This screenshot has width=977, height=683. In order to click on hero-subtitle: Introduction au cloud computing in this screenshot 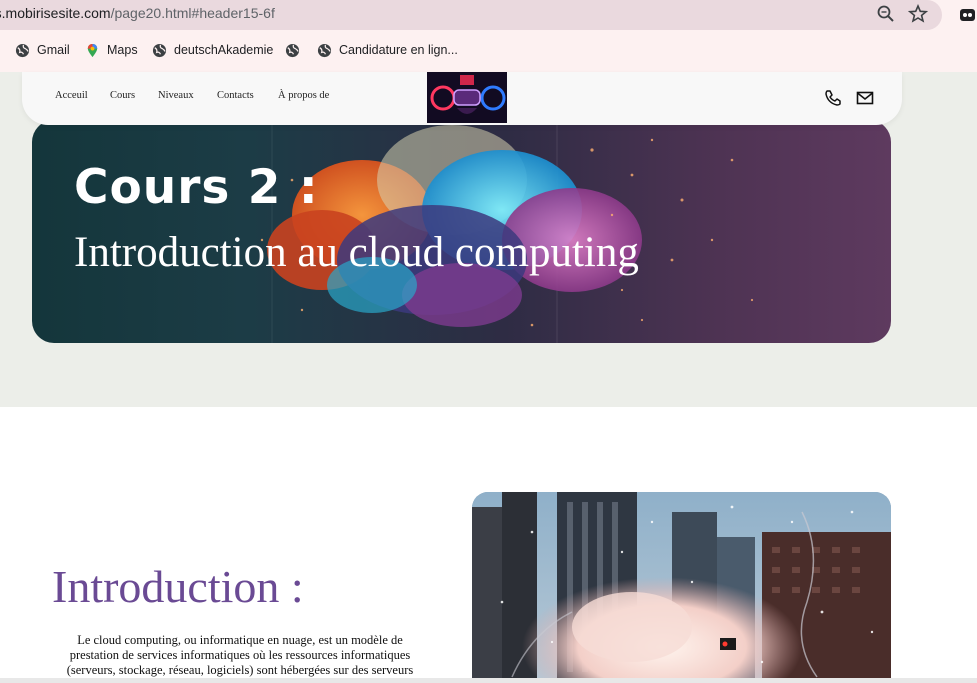, I will do `click(356, 252)`.